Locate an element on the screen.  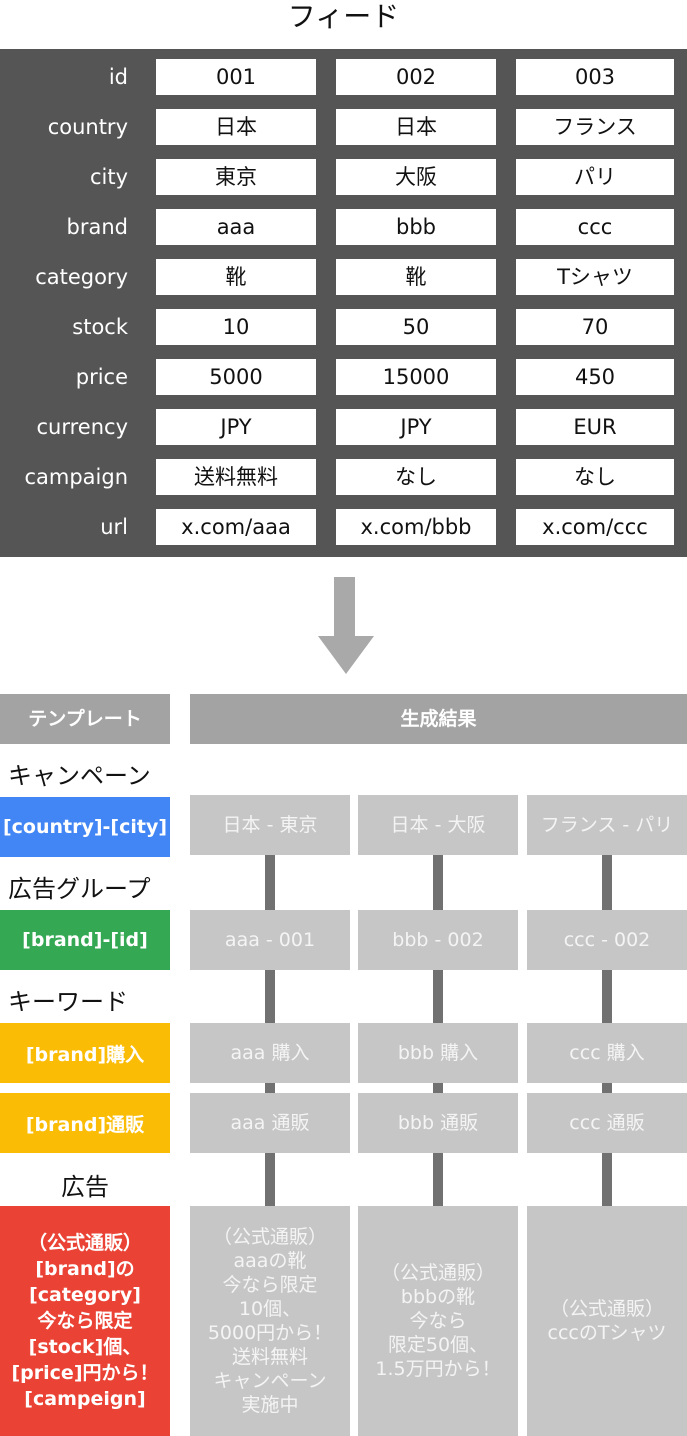
ad-result: （公式通販） cccのTシャツ is located at coordinates (607, 1321).